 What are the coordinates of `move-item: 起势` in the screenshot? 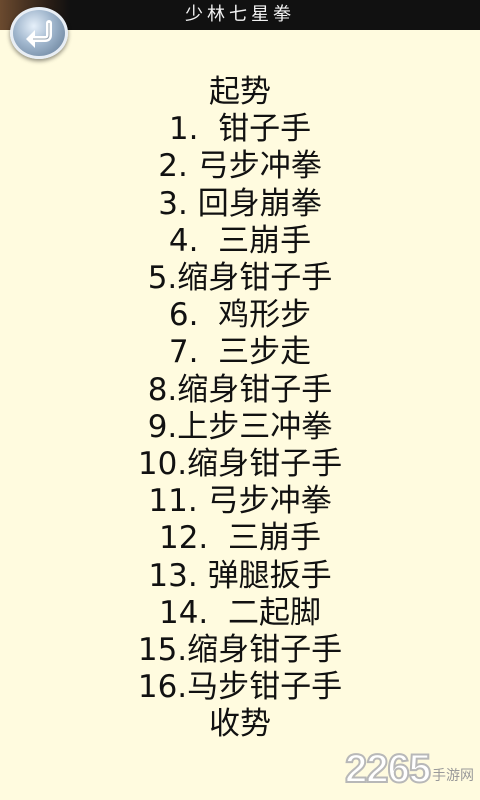 It's located at (240, 92).